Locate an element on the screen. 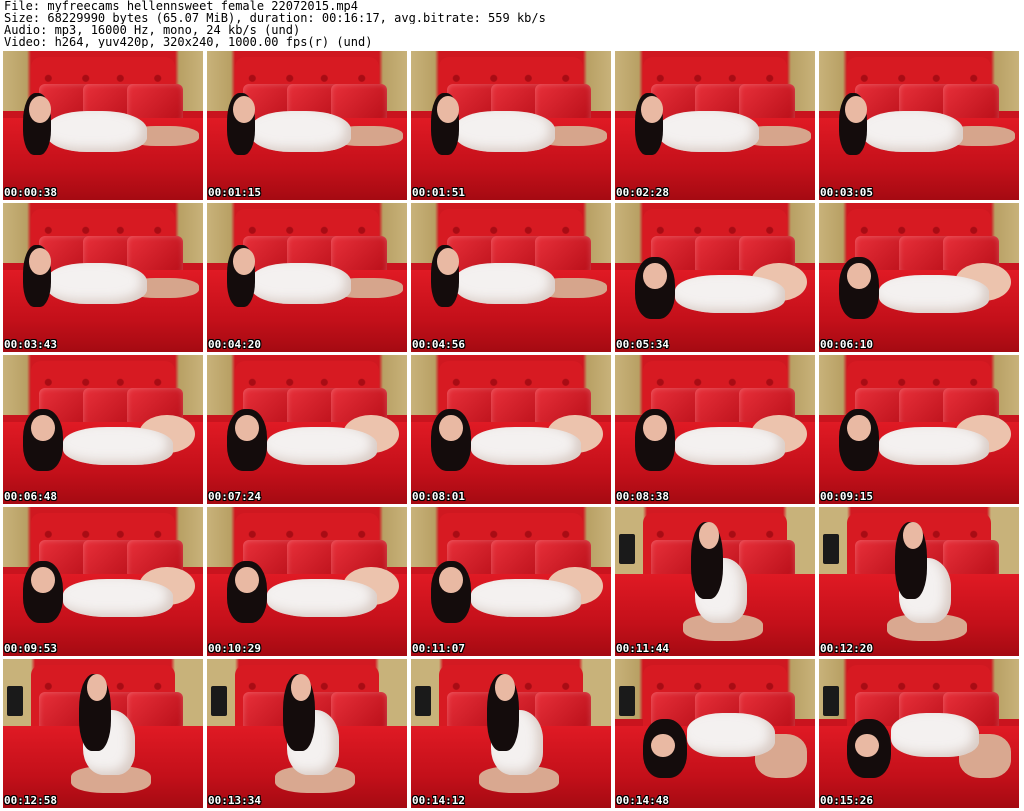 The image size is (1024, 811). video-thumbnail: 00:08:38 is located at coordinates (715, 429).